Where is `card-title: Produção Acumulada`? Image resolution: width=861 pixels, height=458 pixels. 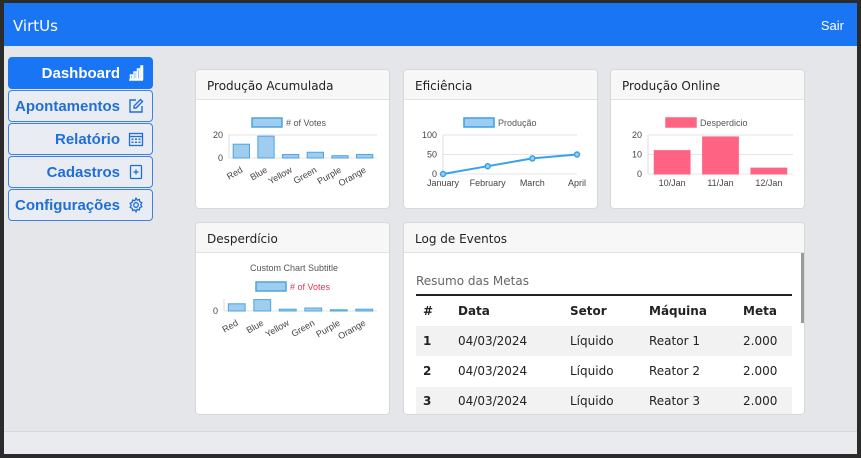
card-title: Produção Acumulada is located at coordinates (292, 85).